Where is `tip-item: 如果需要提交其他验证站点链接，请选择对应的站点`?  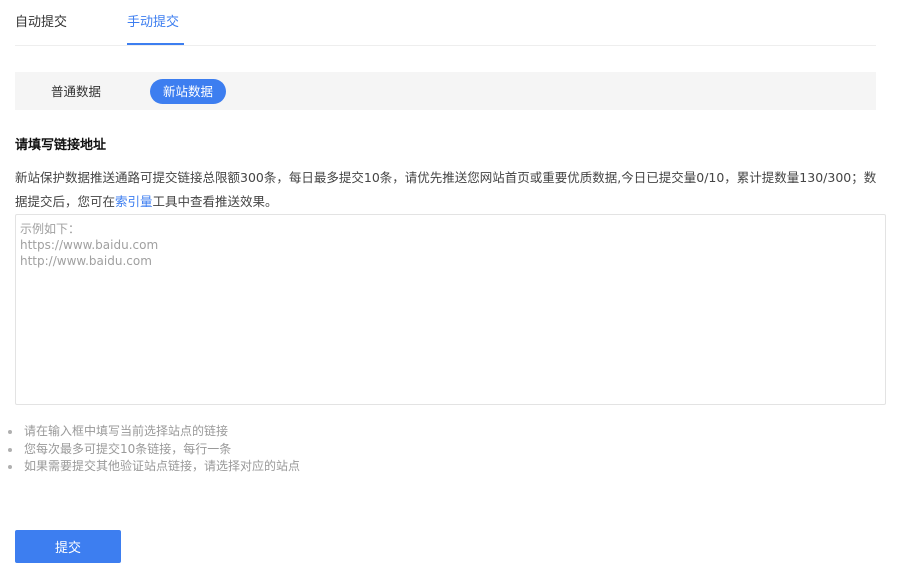
tip-item: 如果需要提交其他验证站点链接，请选择对应的站点 is located at coordinates (154, 467).